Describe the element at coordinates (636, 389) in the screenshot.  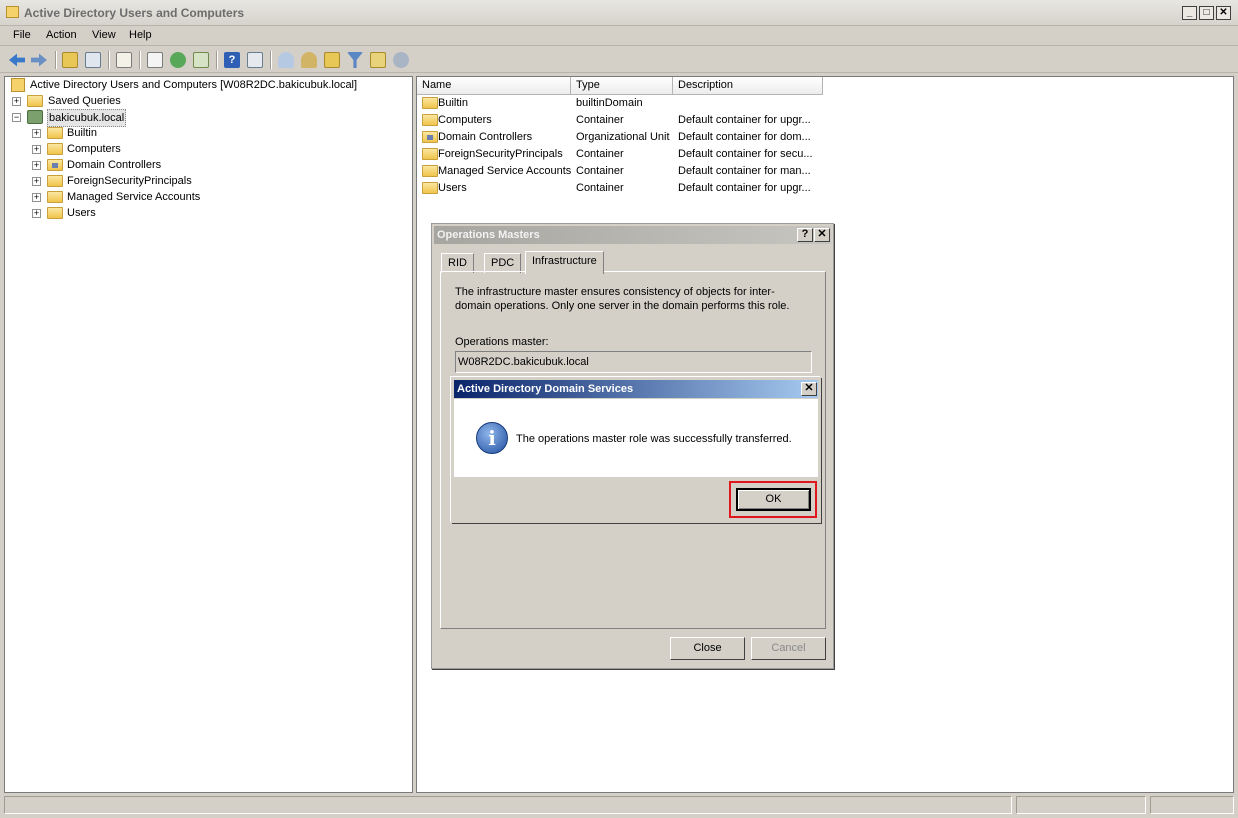
I see `message-title-bar: Active Directory Domain Services ✕` at that location.